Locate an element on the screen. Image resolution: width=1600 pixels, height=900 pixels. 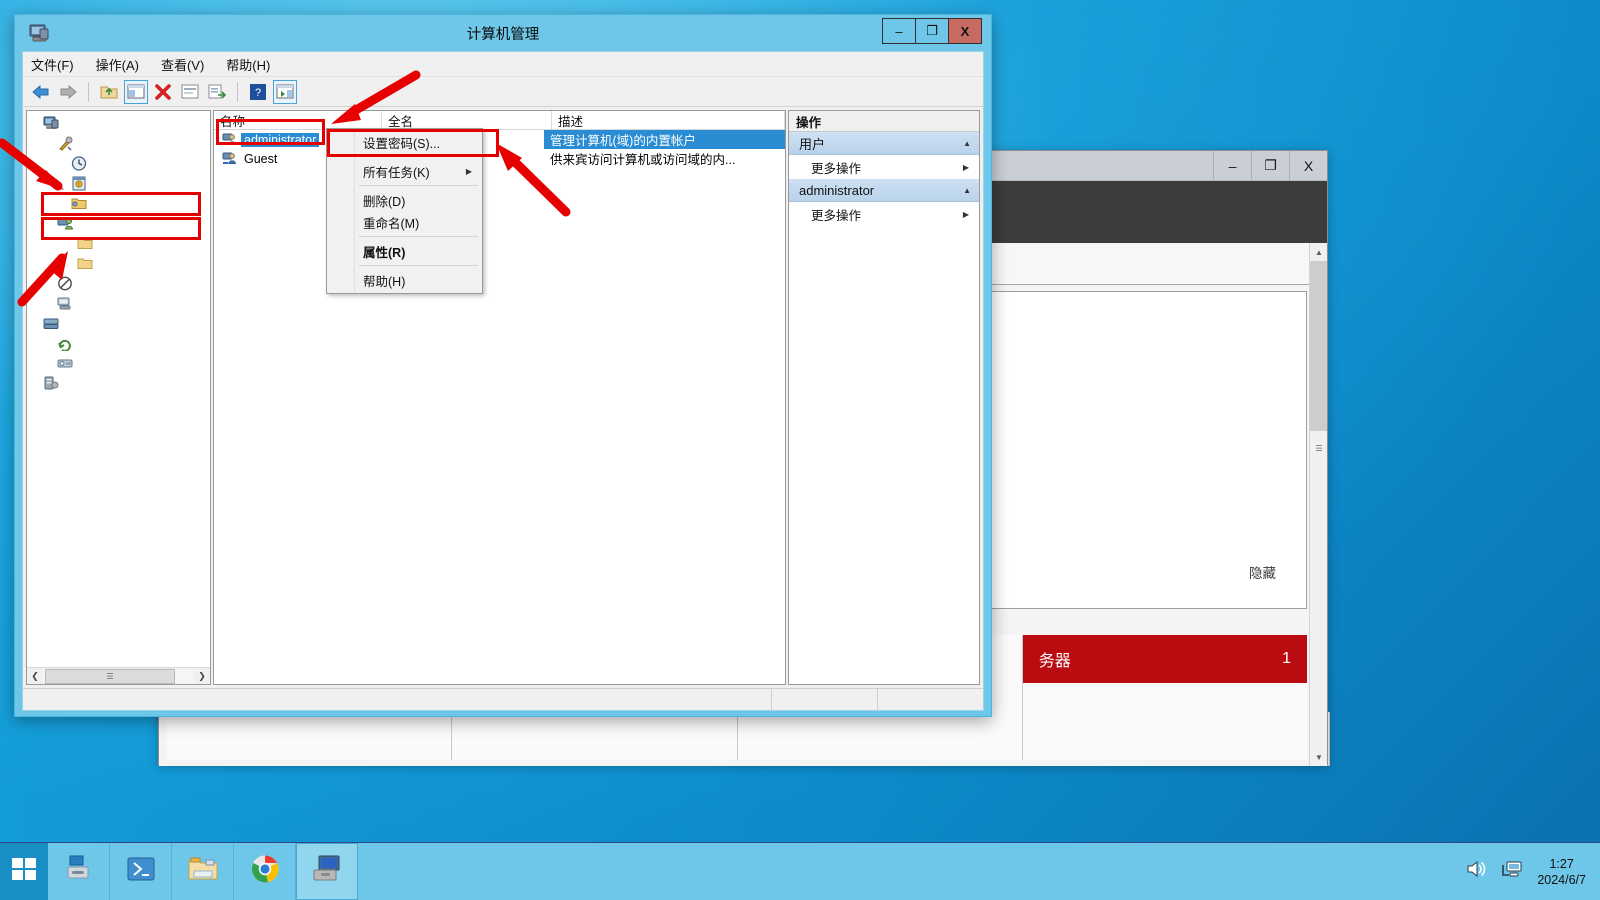
folder-icon is located at coordinates (86, 264).